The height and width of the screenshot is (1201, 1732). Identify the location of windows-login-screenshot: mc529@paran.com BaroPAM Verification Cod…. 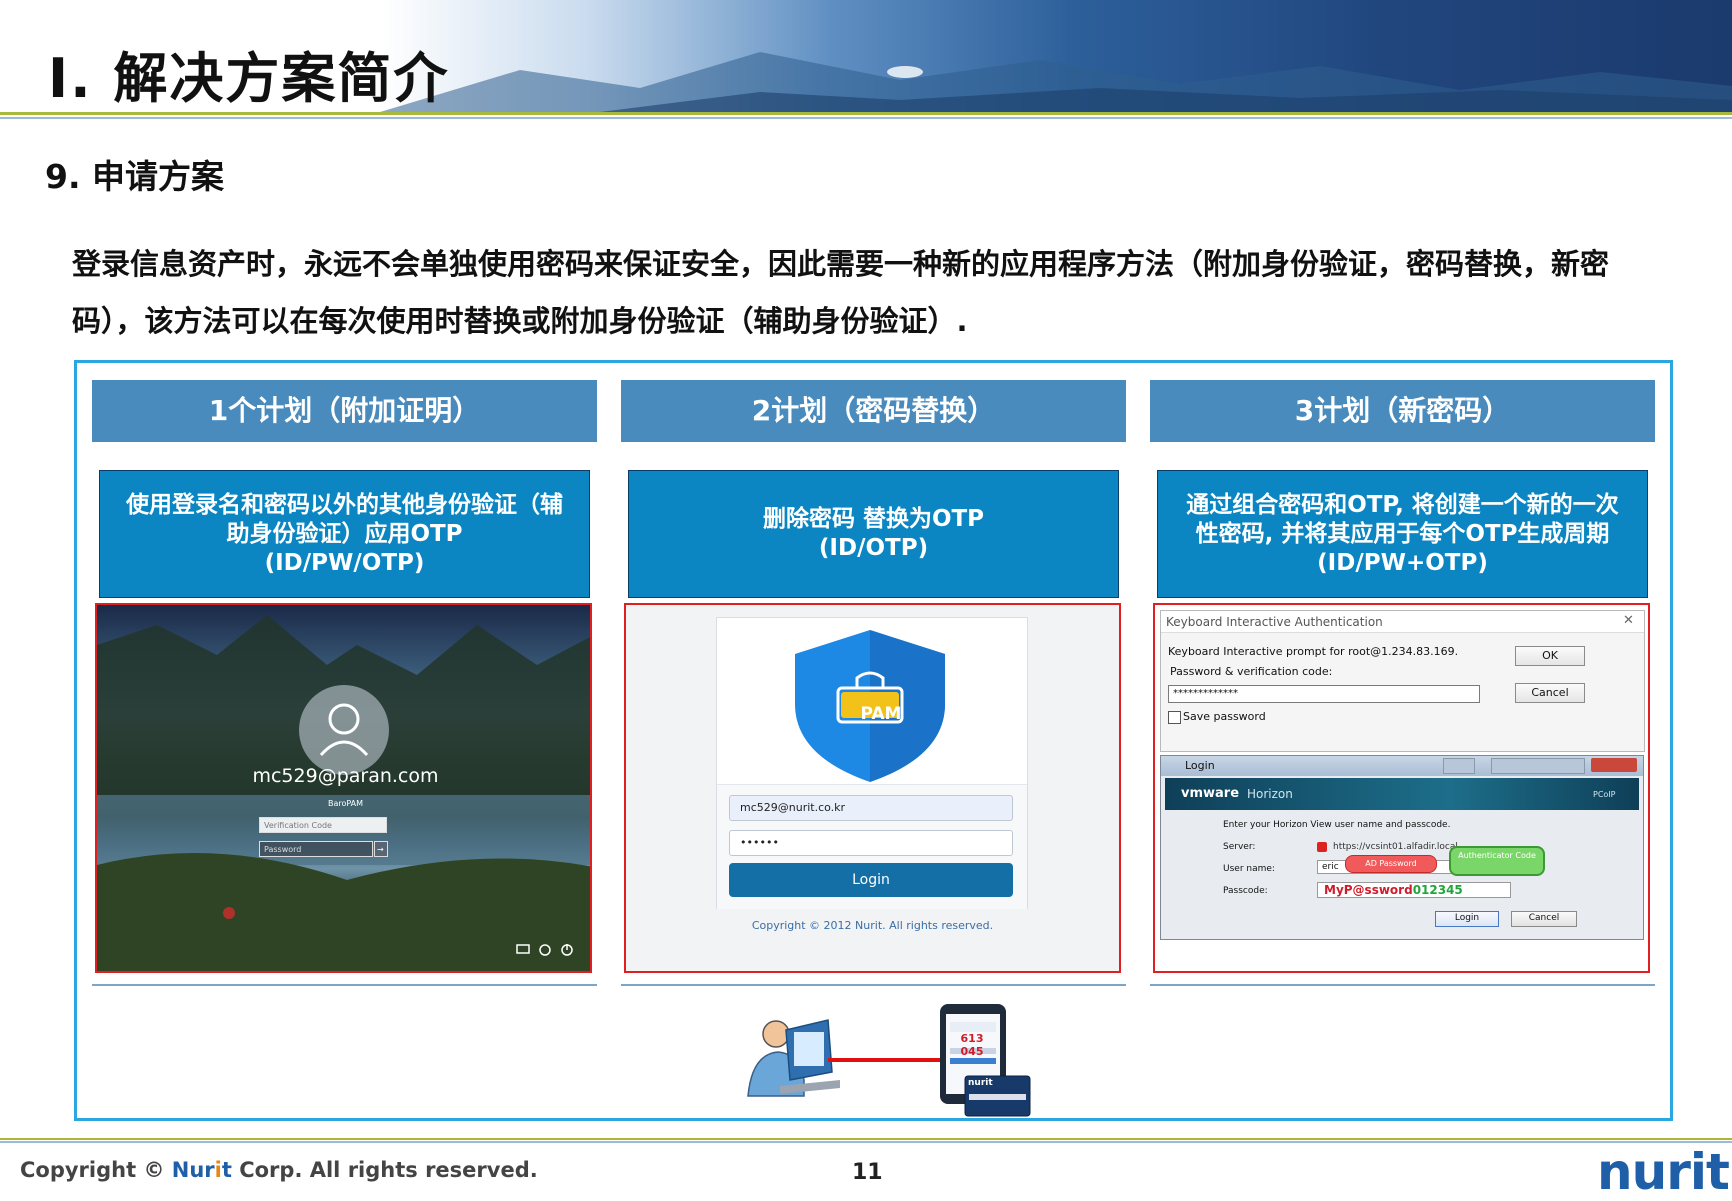
(343, 788).